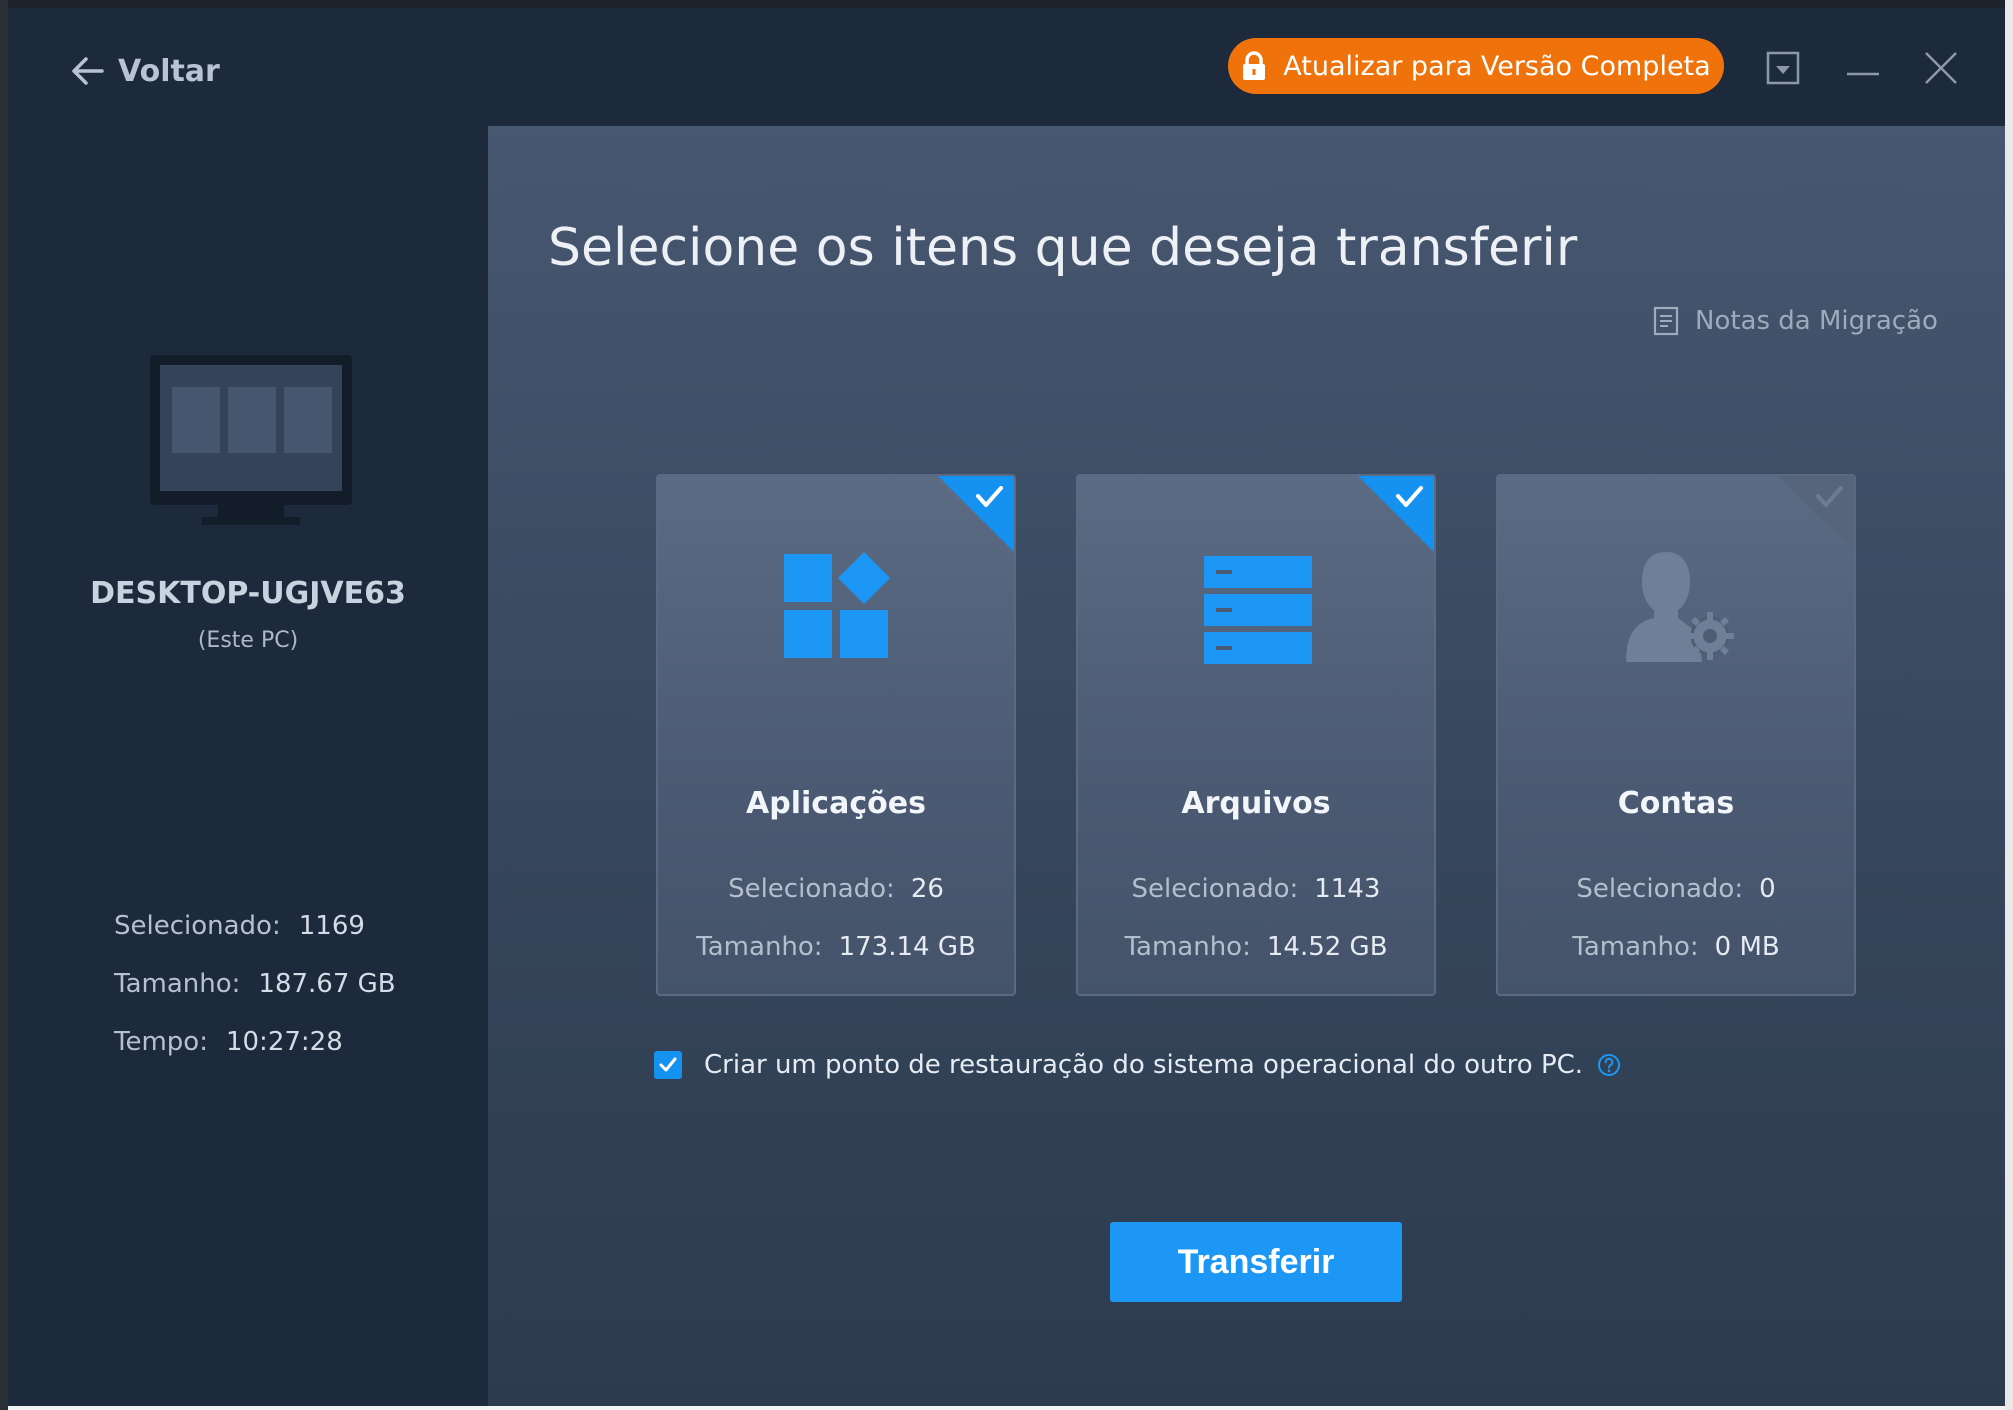  Describe the element at coordinates (1063, 248) in the screenshot. I see `page-title: Selecione os itens que deseja transferir` at that location.